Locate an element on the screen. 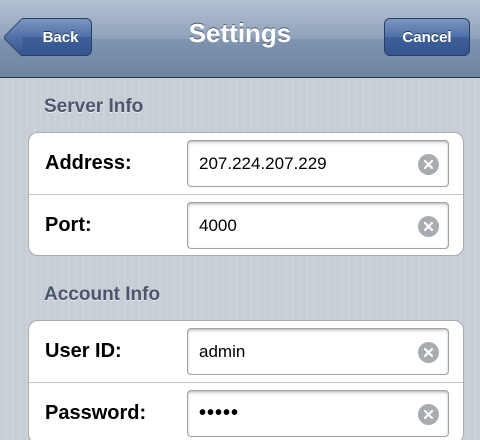 The image size is (480, 440). address-row: Address: 207.224.207.229 is located at coordinates (246, 163).